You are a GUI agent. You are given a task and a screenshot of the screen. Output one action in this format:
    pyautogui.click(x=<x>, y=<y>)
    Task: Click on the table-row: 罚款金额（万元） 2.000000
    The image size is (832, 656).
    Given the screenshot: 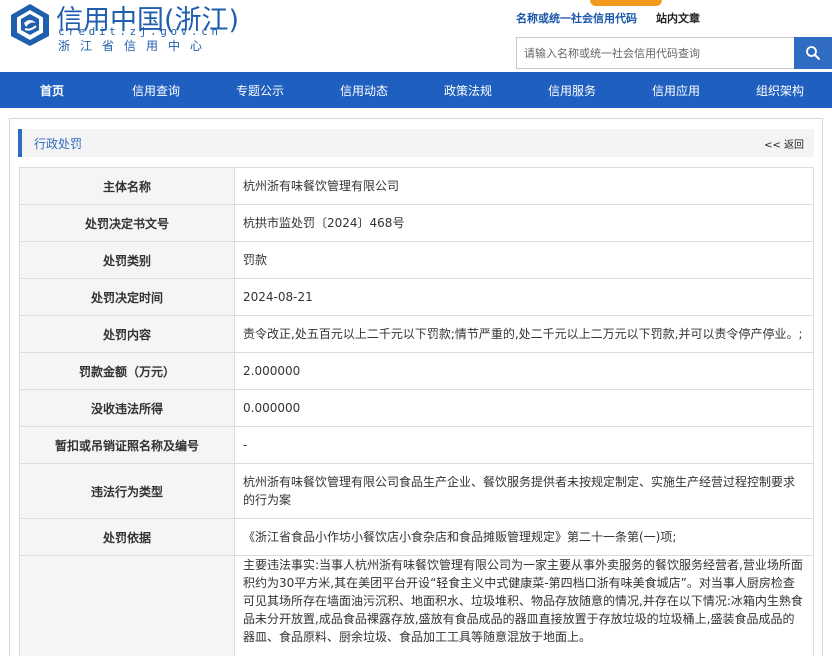 What is the action you would take?
    pyautogui.click(x=416, y=371)
    